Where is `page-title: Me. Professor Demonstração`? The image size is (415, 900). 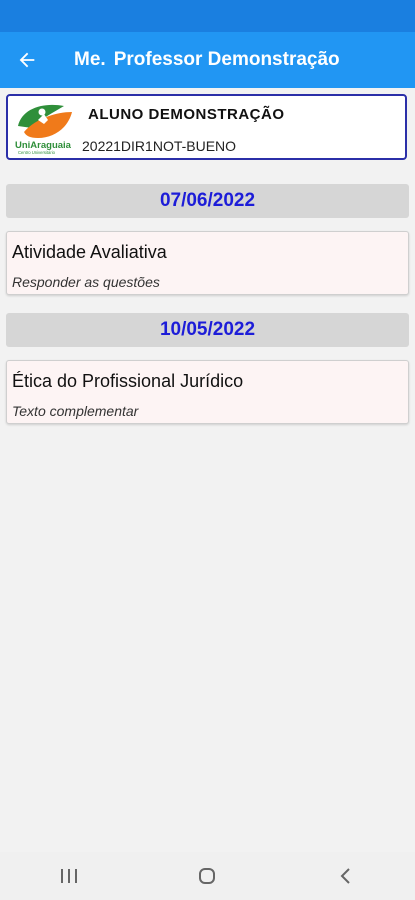 page-title: Me. Professor Demonstração is located at coordinates (207, 60).